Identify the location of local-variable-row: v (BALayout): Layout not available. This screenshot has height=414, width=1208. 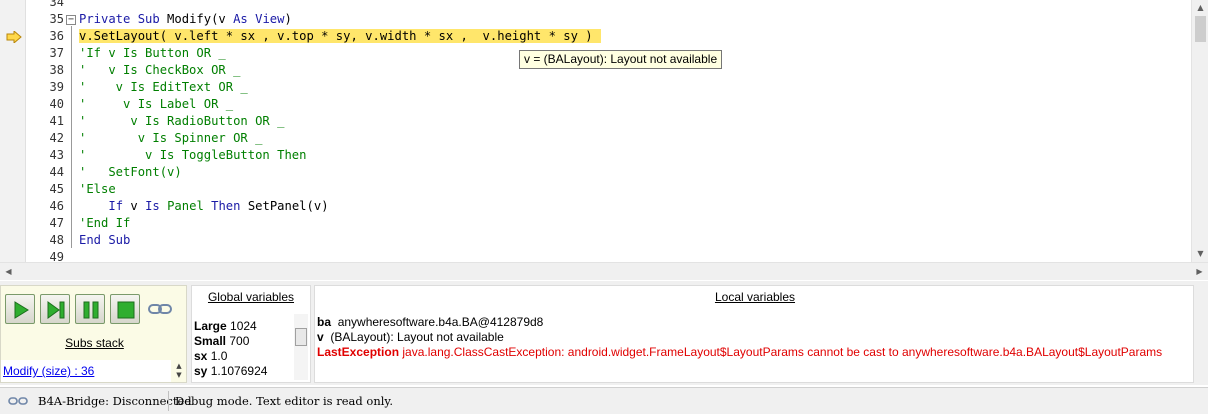
(410, 337).